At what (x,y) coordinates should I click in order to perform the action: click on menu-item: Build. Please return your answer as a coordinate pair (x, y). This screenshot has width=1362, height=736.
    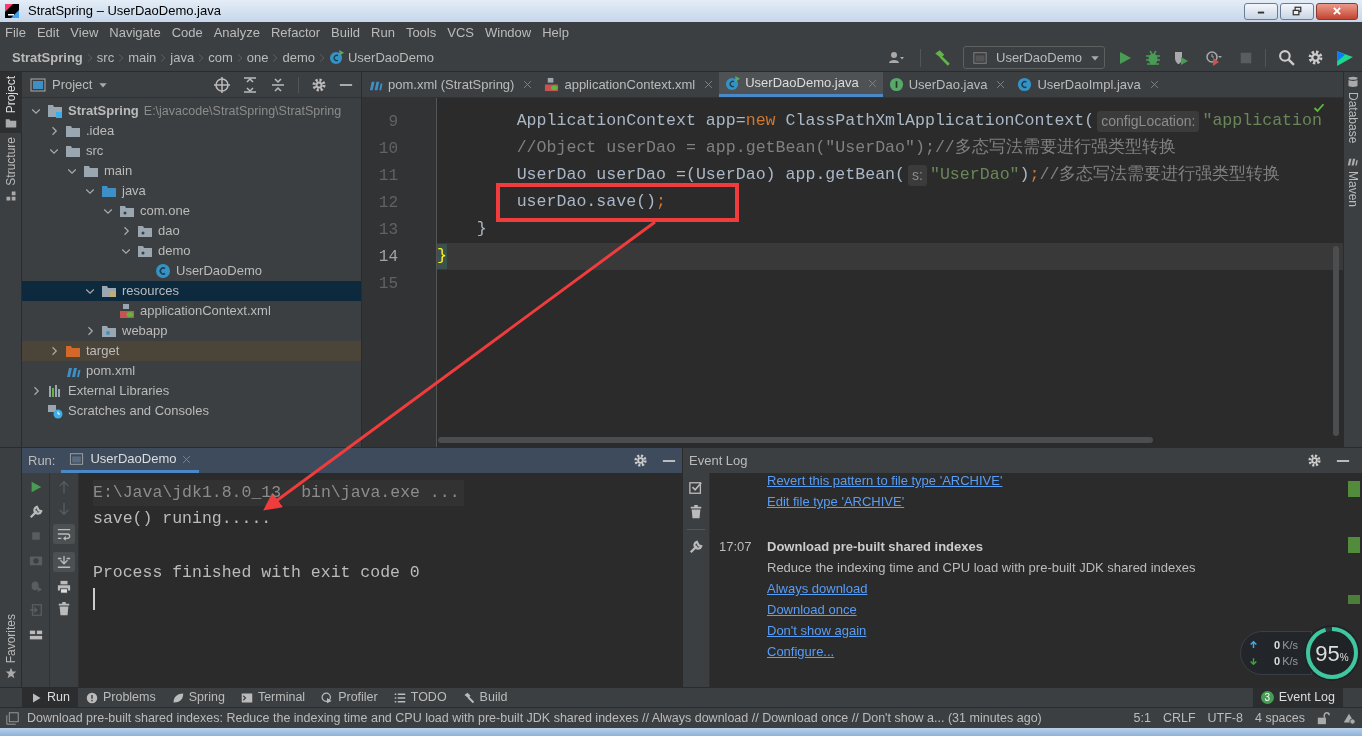
    Looking at the image, I should click on (345, 33).